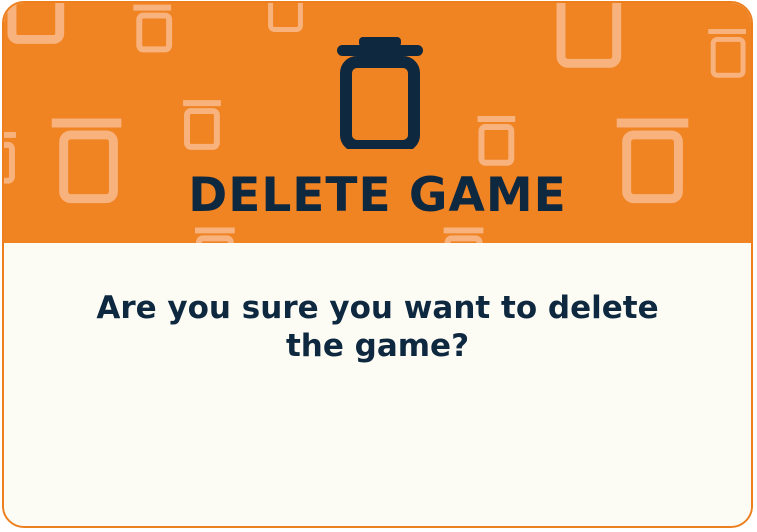 The height and width of the screenshot is (532, 757). I want to click on dialog-title: DELETE GAME, so click(377, 195).